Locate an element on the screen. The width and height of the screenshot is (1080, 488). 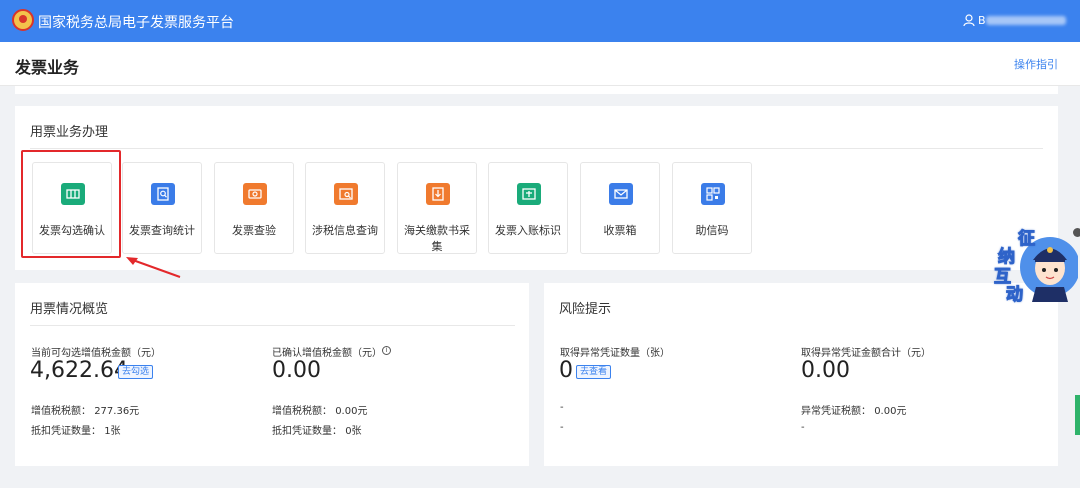
ticket-check-icon is located at coordinates (255, 194).